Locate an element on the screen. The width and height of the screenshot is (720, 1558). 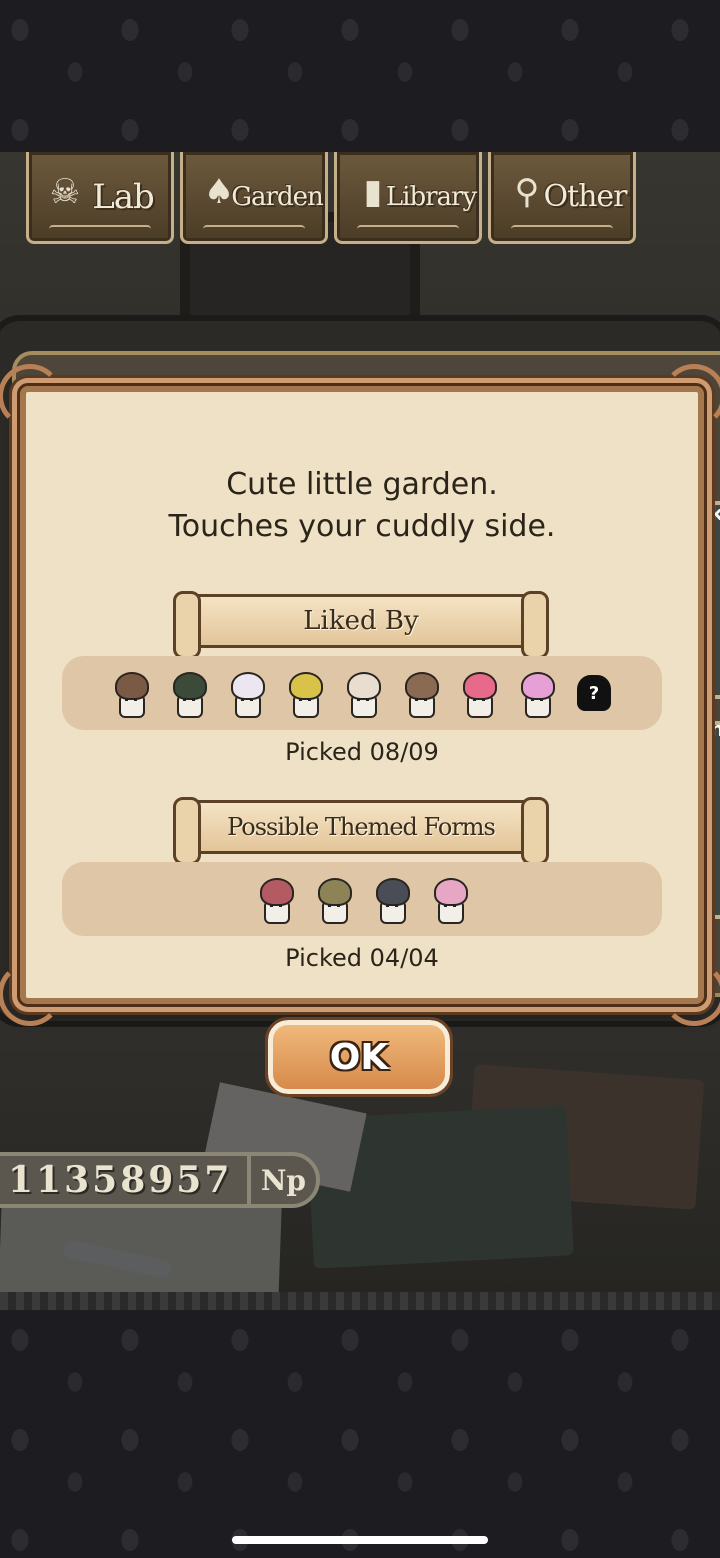
themed-forms-picked-count: Picked 04/04 is located at coordinates (362, 958).